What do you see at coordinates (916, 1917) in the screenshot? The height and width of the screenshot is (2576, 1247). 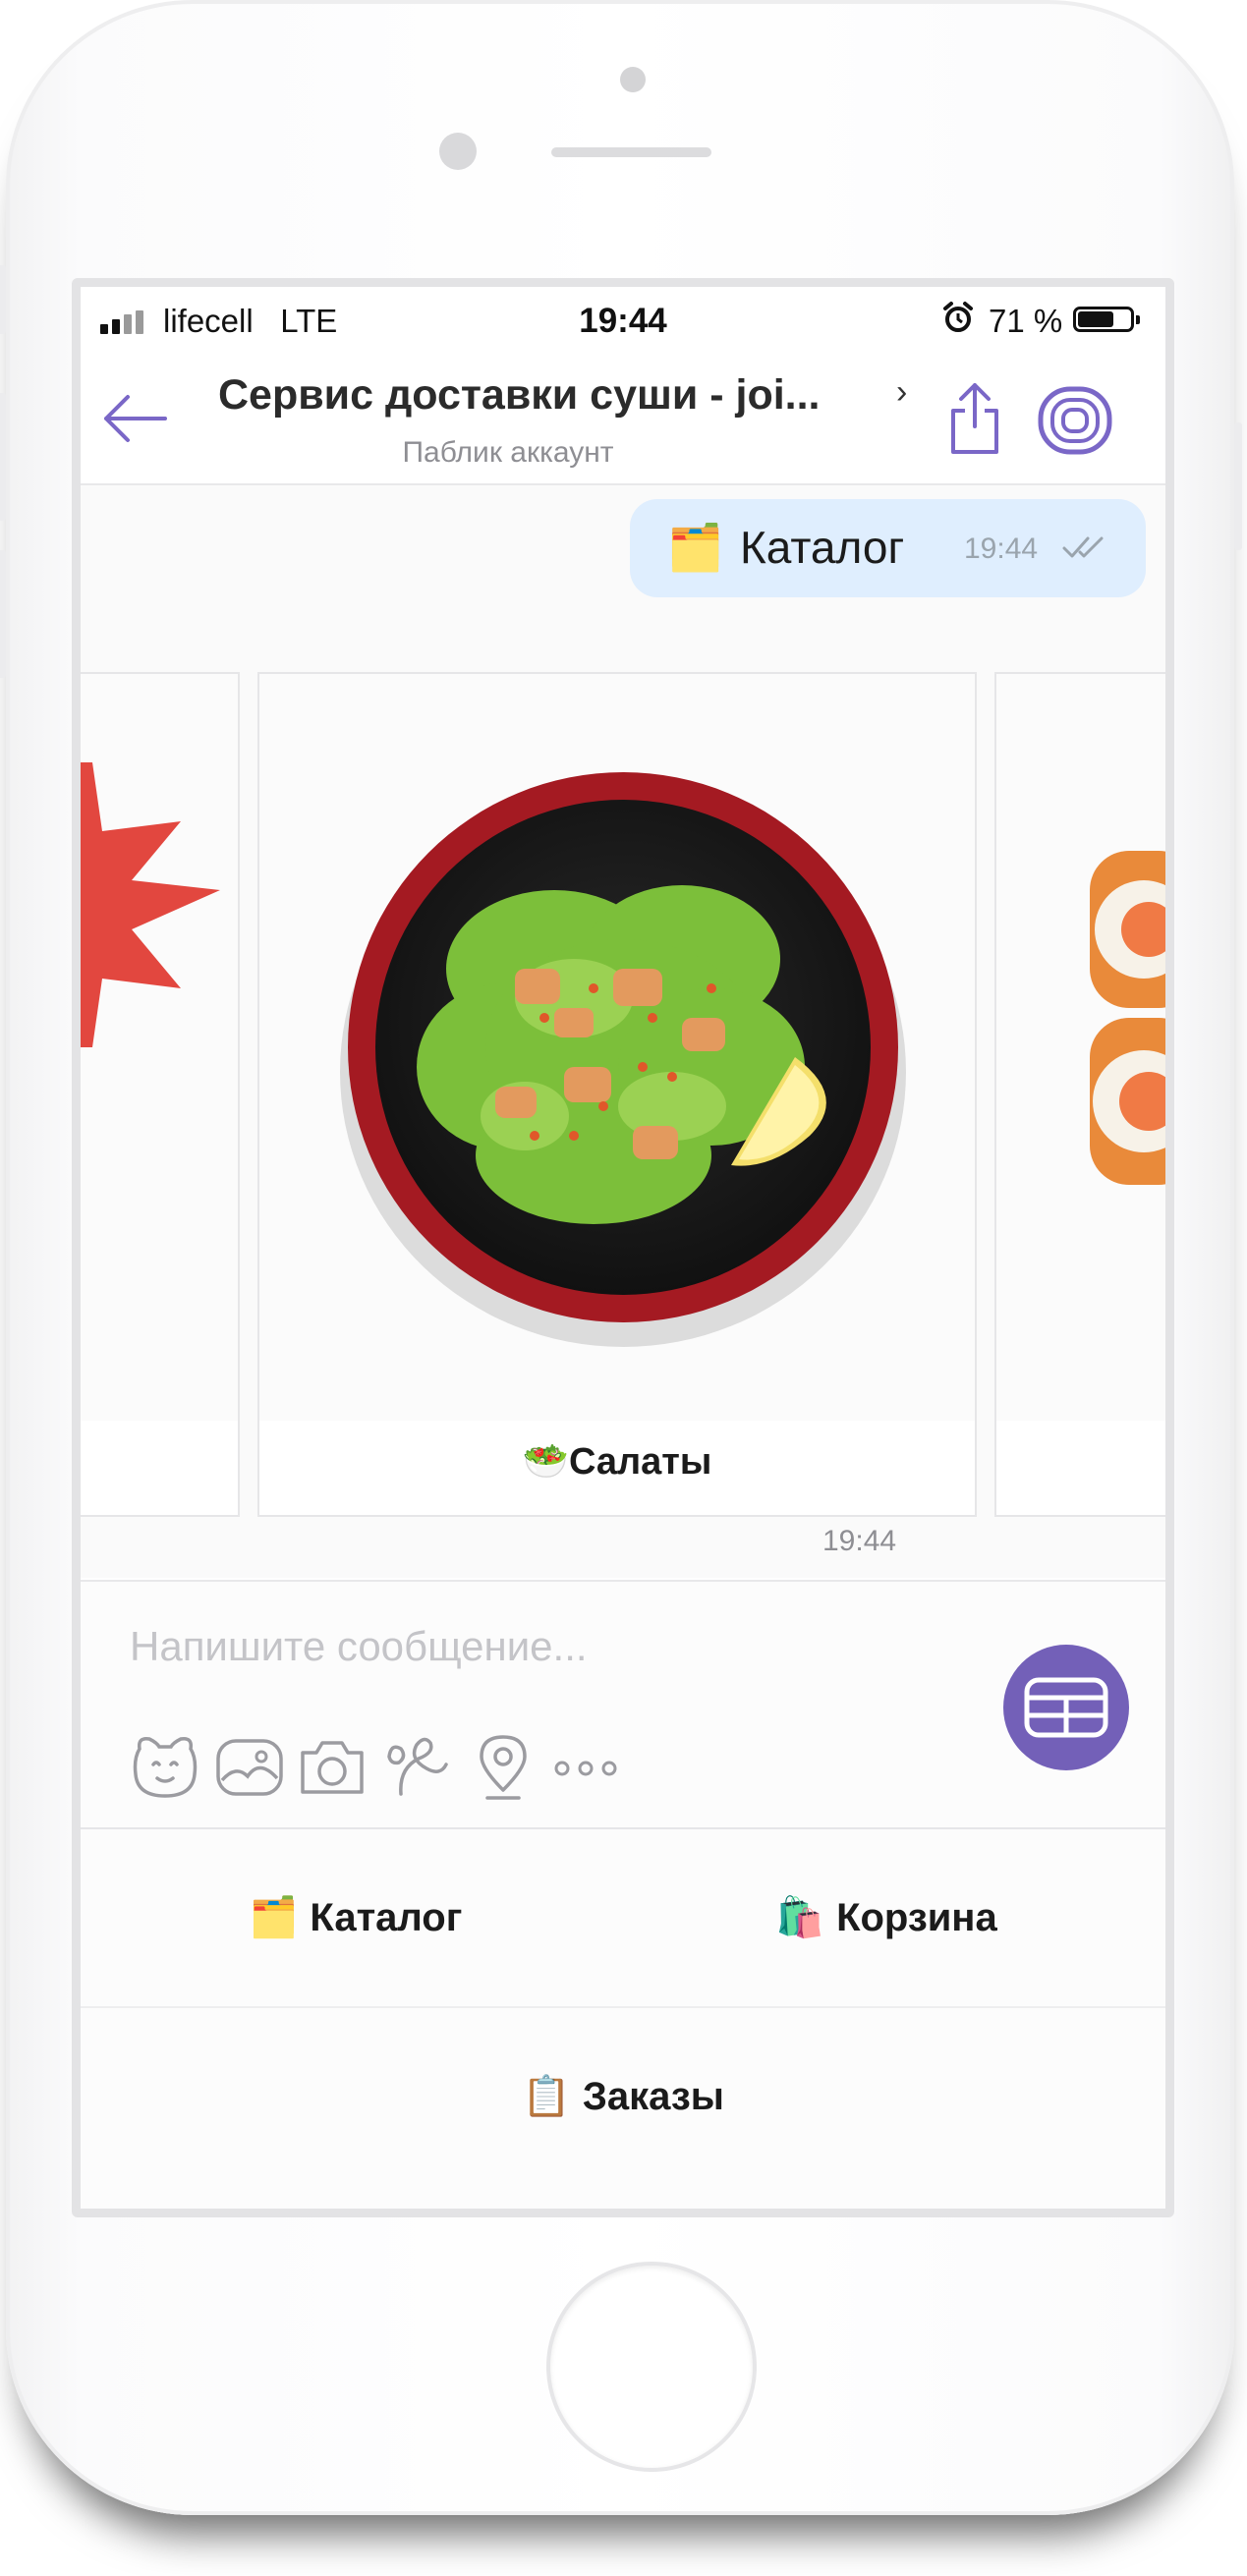 I see `keyboard-cart-label: Корзина` at bounding box center [916, 1917].